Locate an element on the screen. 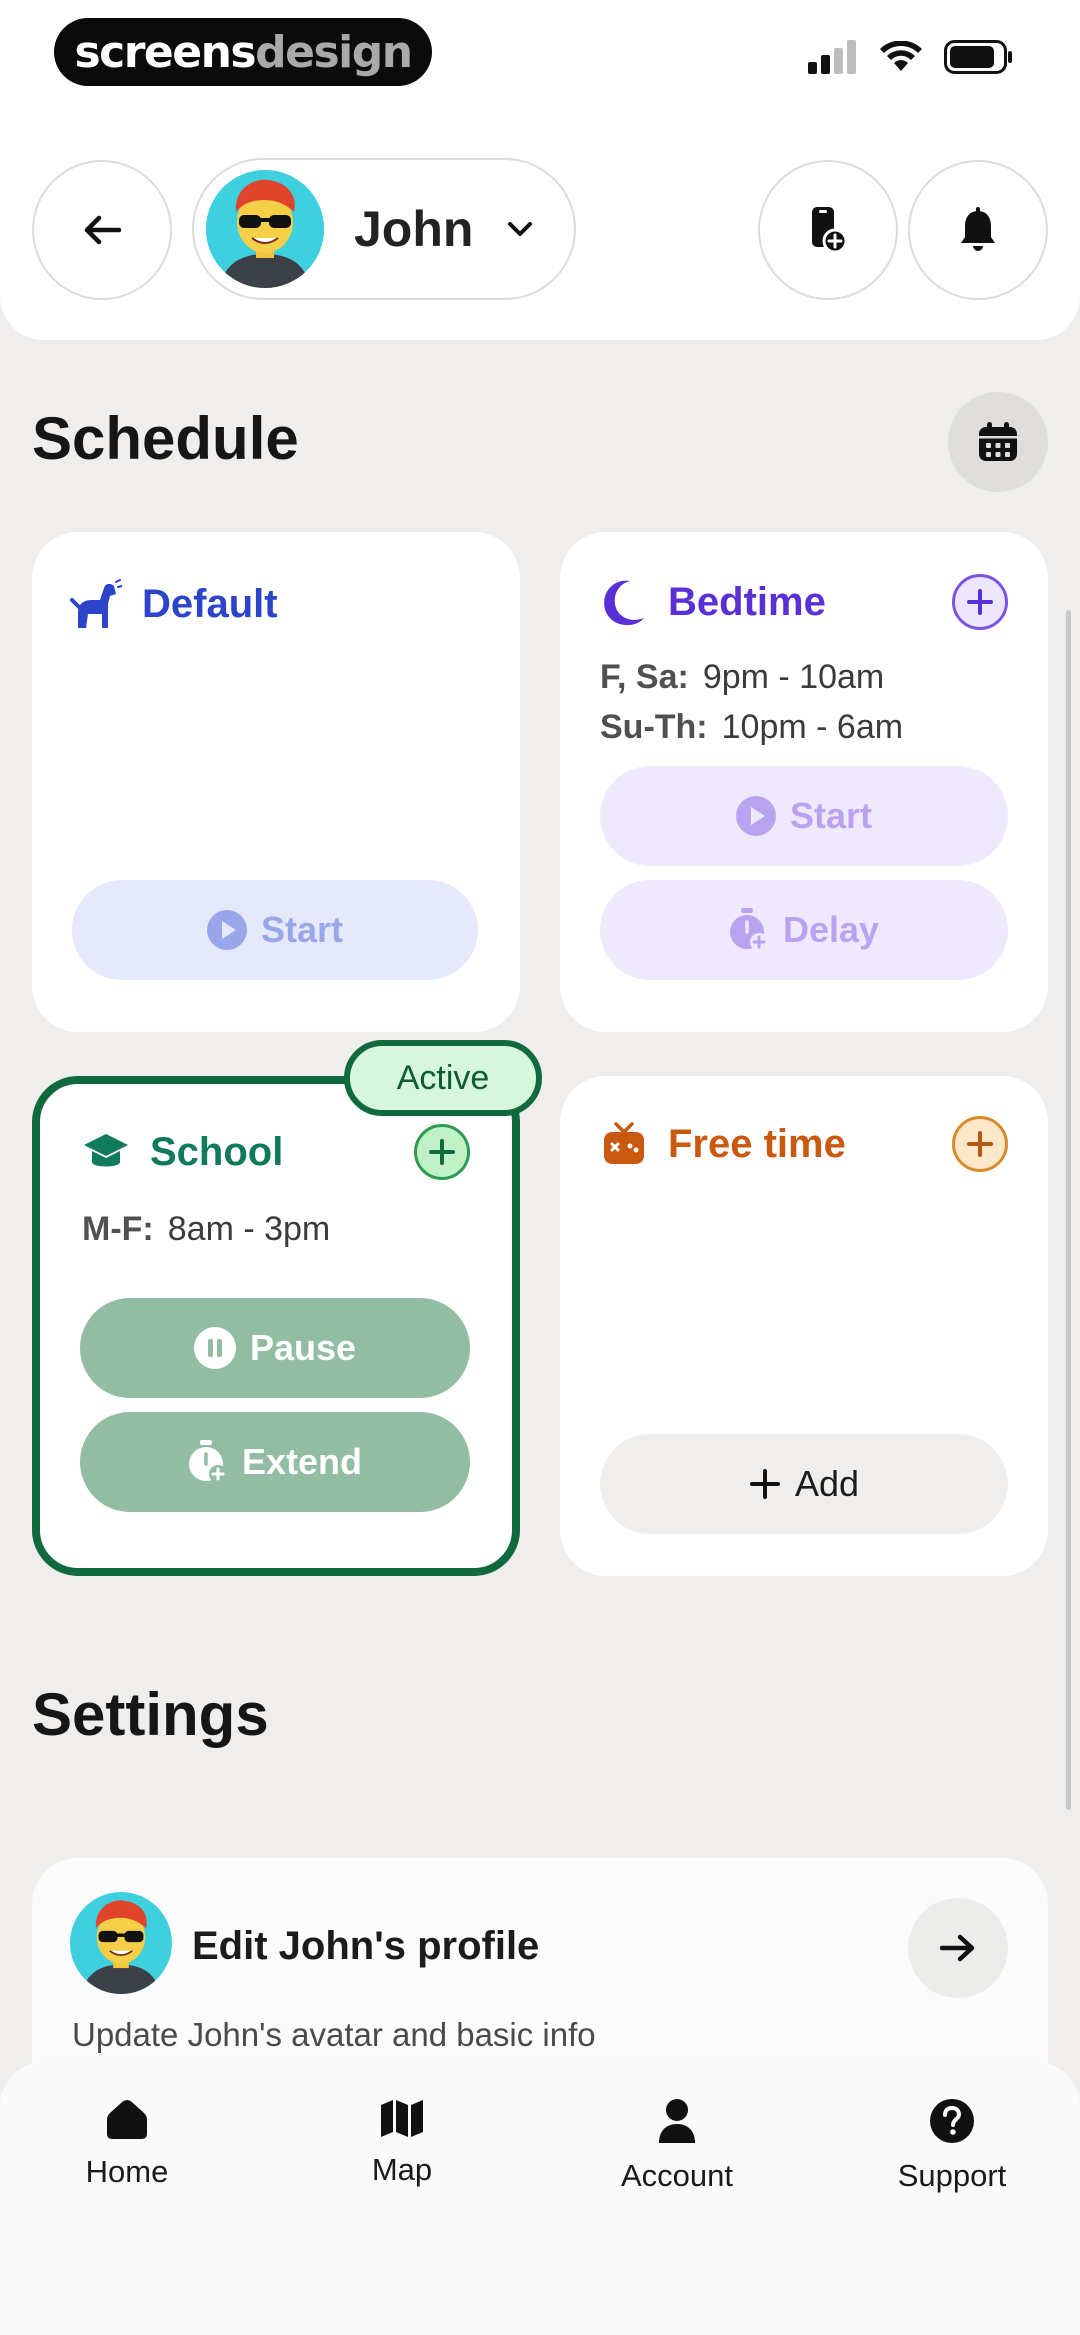 The image size is (1080, 2335). screensdesign-logo: screens design is located at coordinates (243, 52).